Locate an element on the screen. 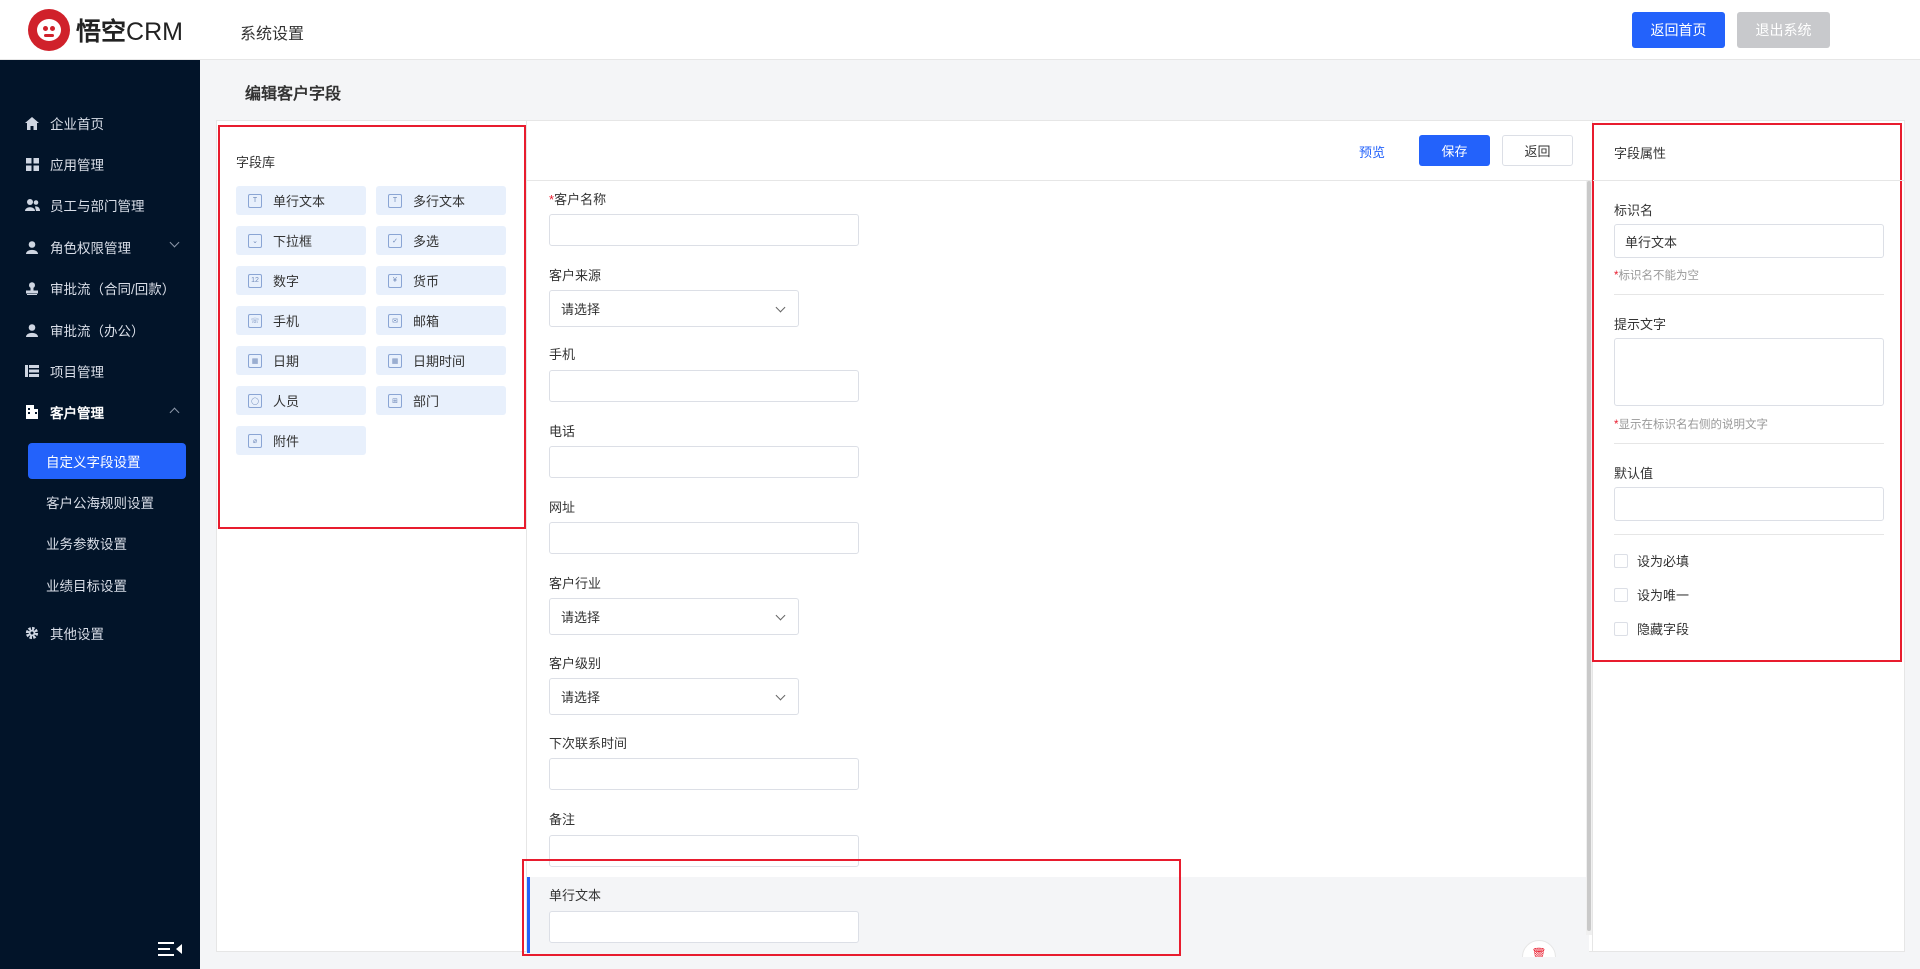 Image resolution: width=1920 pixels, height=969 pixels. page-title: 编辑客户字段 is located at coordinates (293, 94).